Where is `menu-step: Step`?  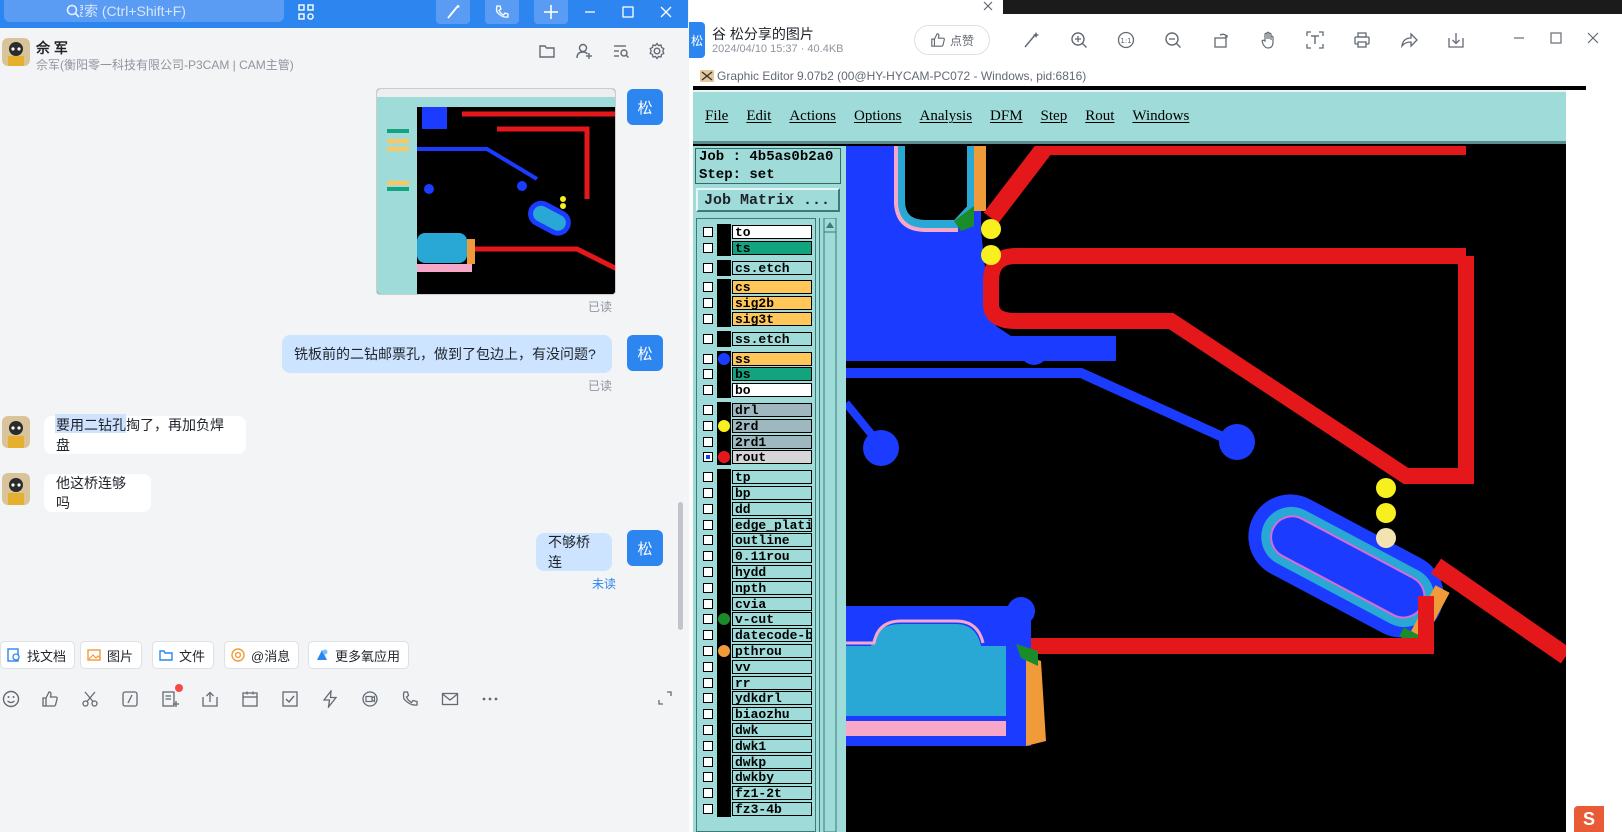
menu-step: Step is located at coordinates (1054, 116).